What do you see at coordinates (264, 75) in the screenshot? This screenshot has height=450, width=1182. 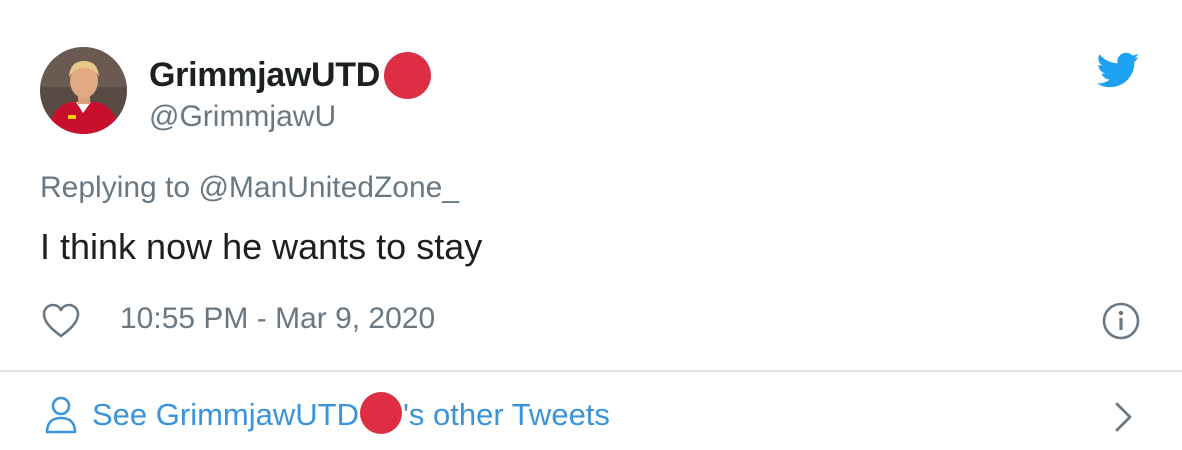 I see `author-display-name: GrimmjawUTD` at bounding box center [264, 75].